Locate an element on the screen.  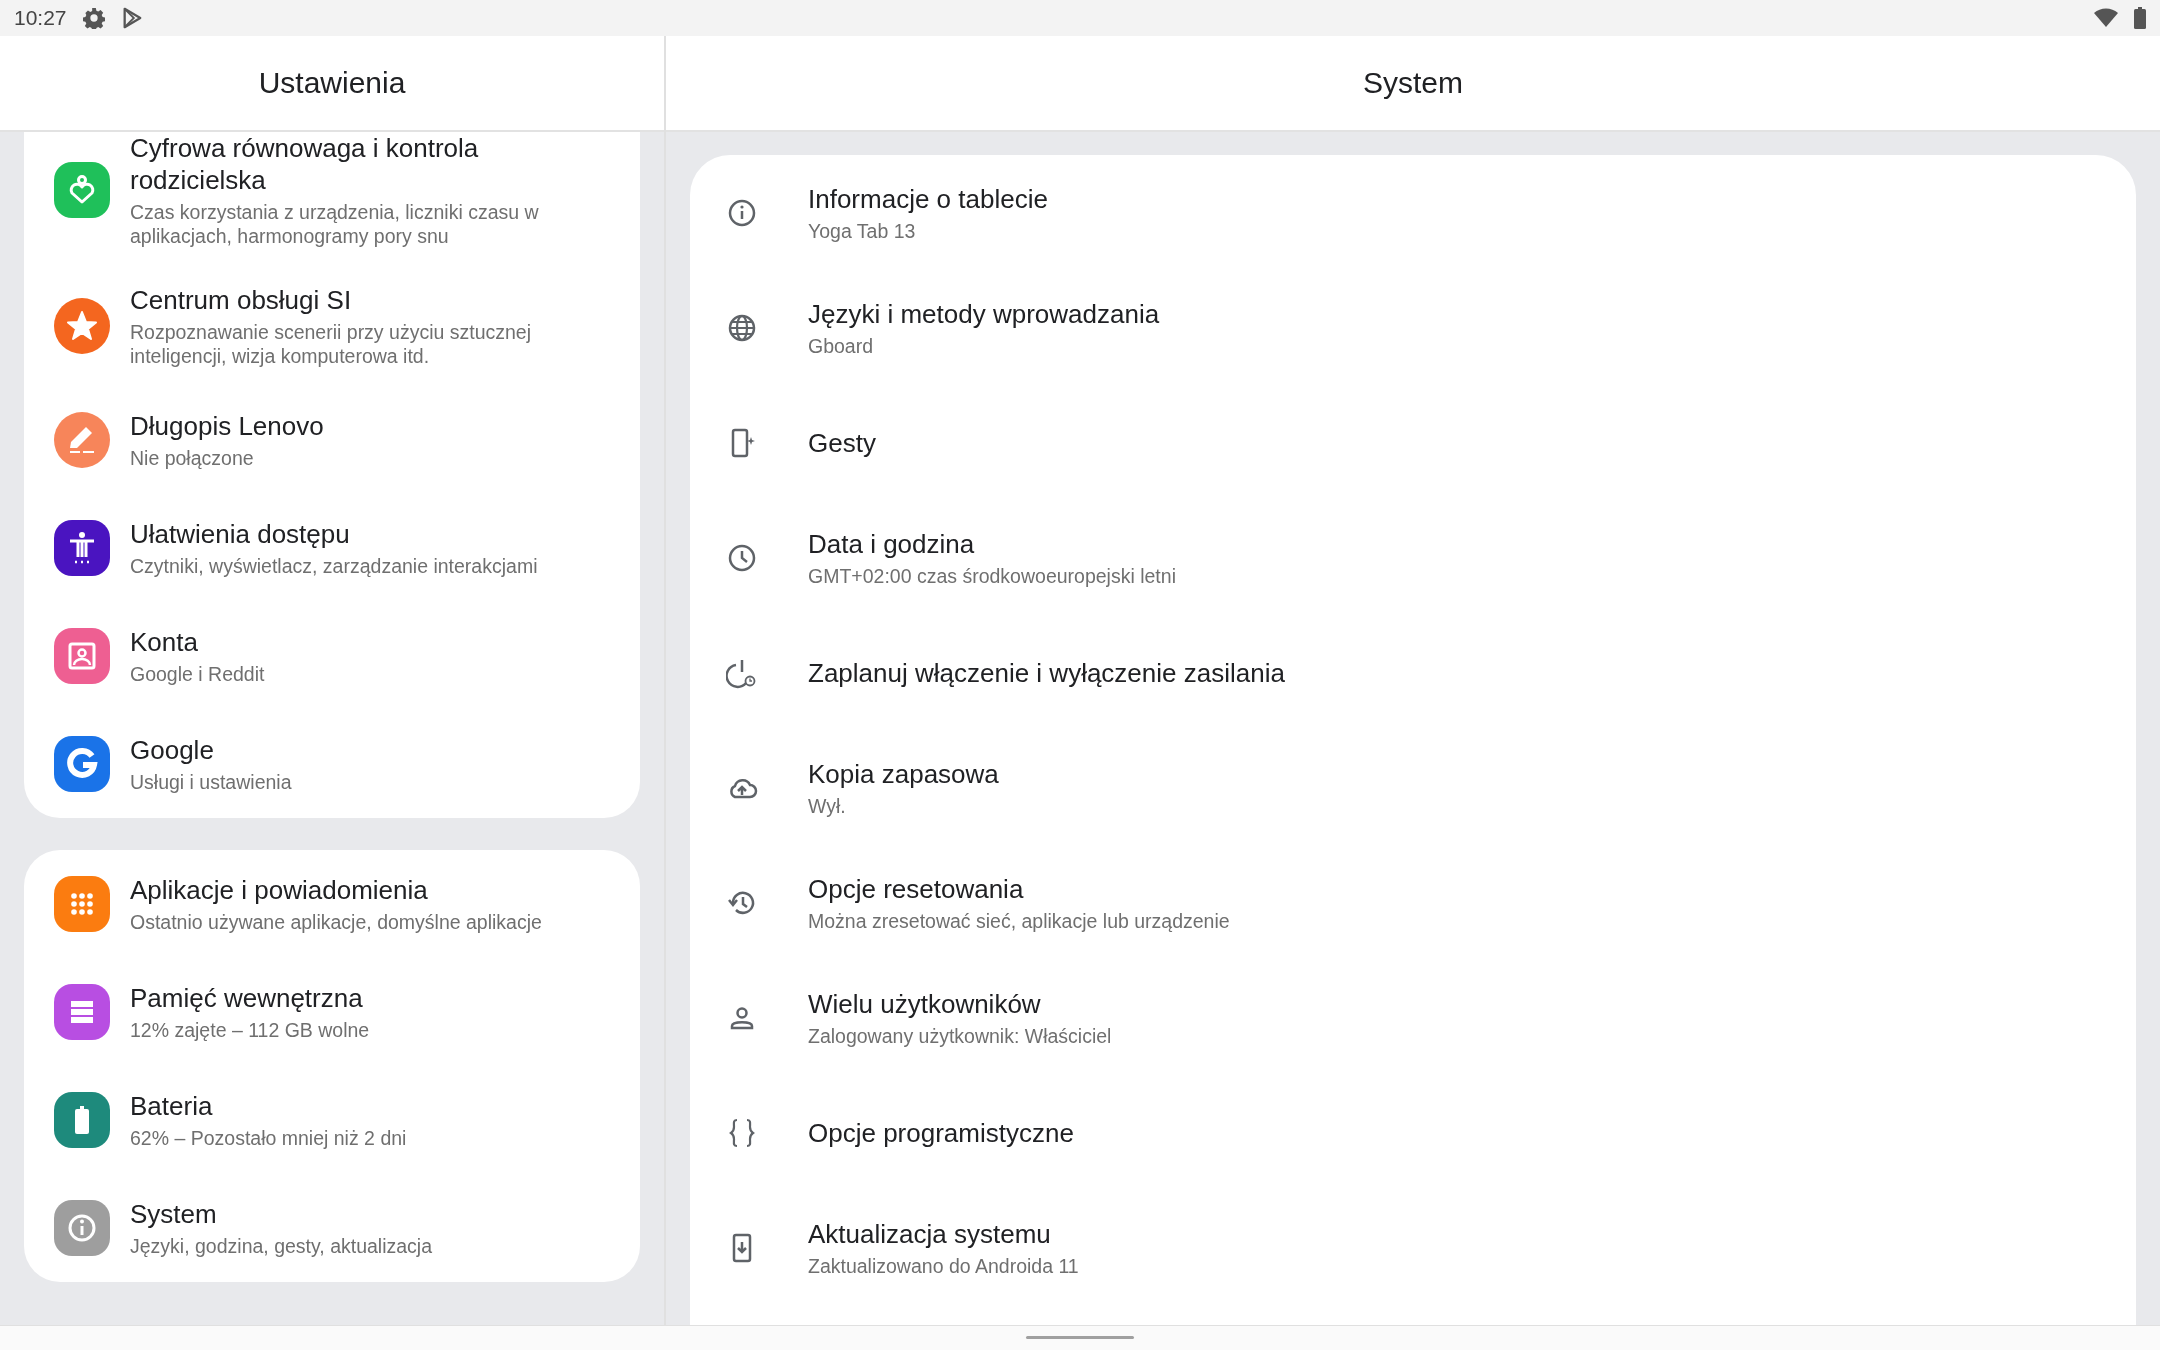
setting-summary: GMT+02:00 czas środkowoeuropejski letni is located at coordinates (992, 575).